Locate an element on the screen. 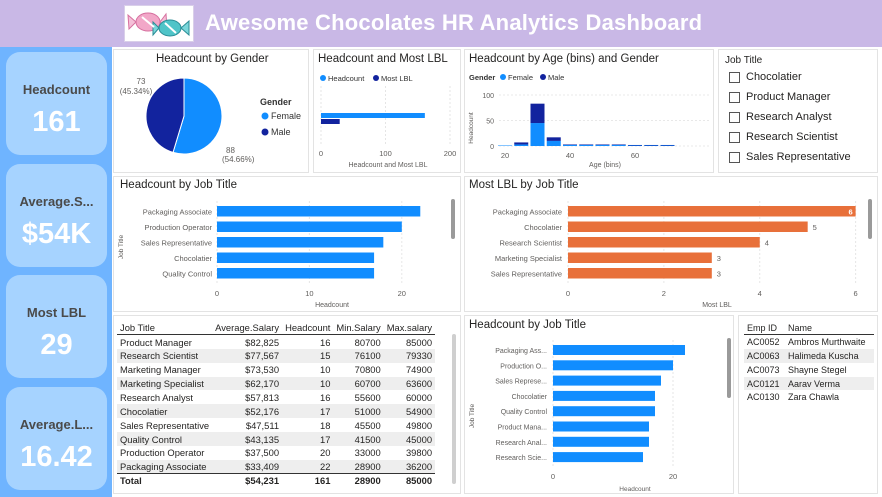  legend-headcount-marker is located at coordinates (323, 78).